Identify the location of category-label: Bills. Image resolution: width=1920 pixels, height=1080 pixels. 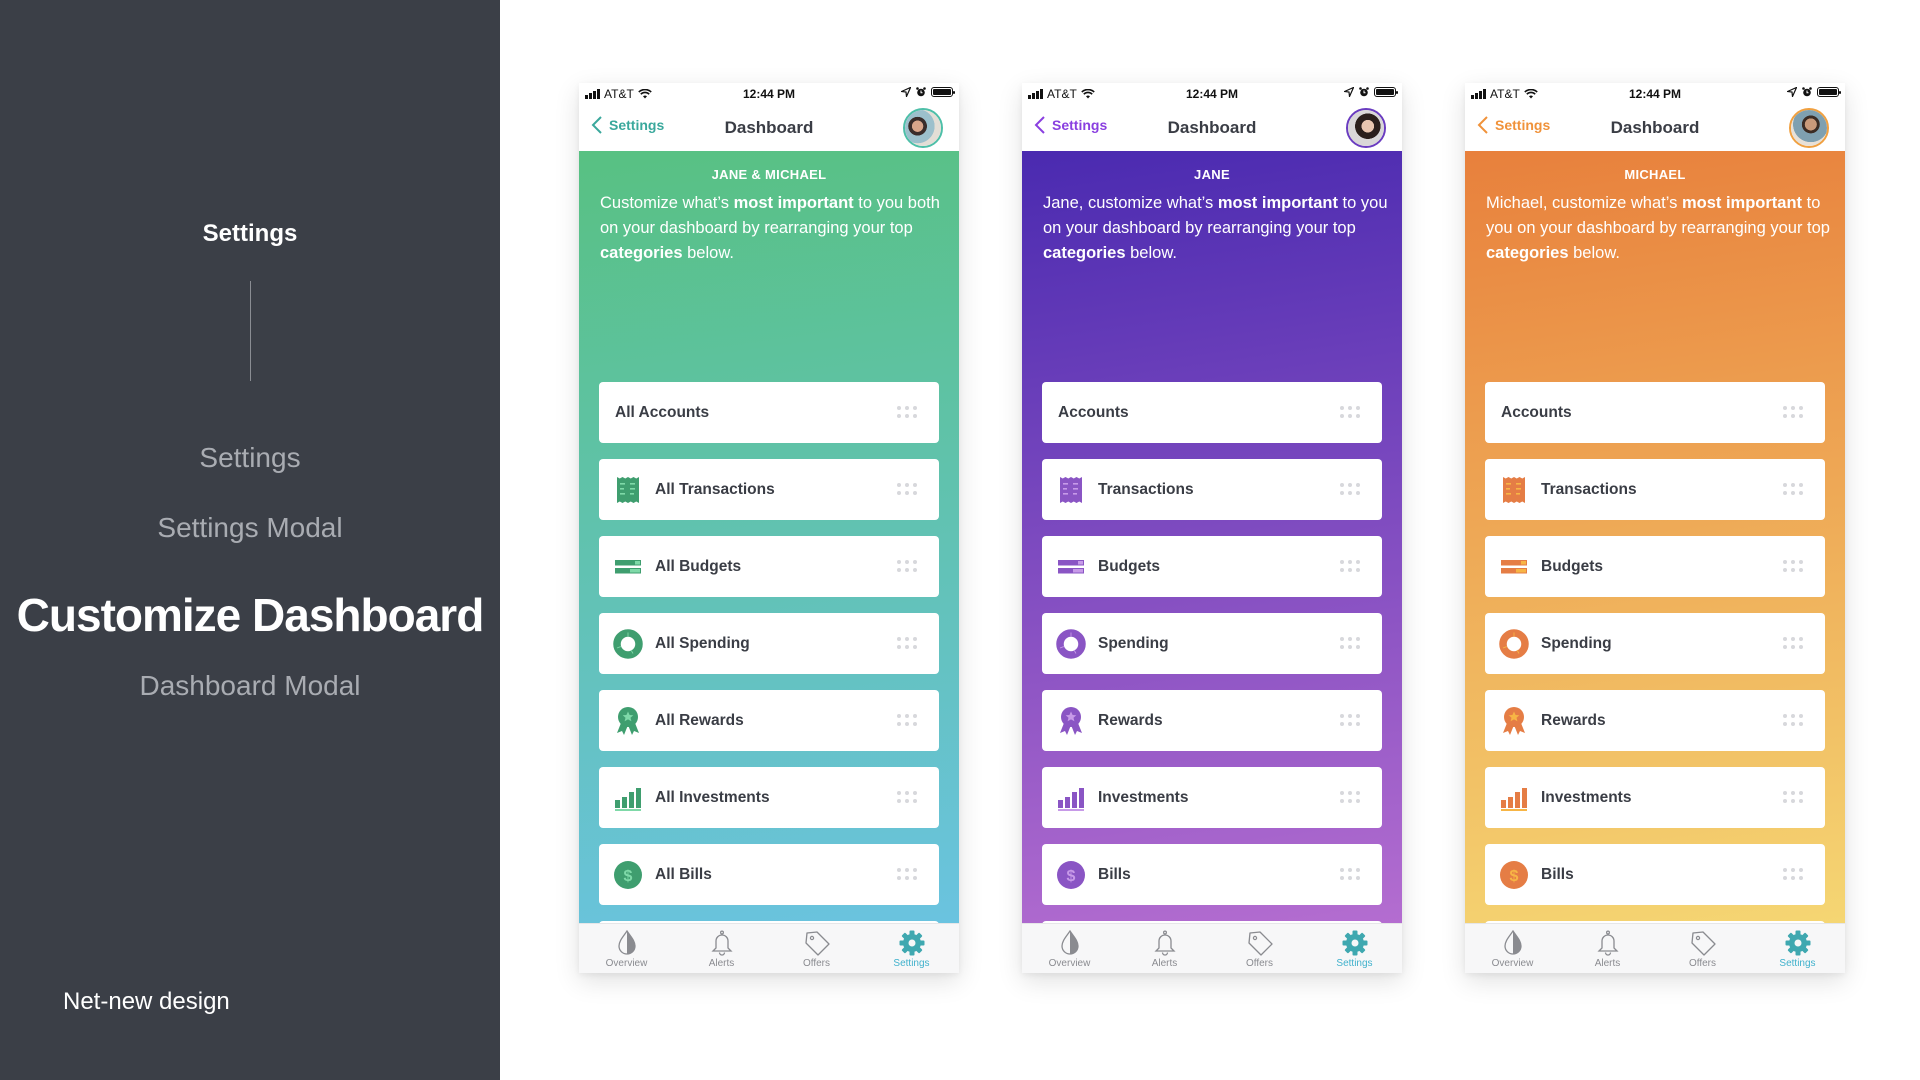
(1557, 874).